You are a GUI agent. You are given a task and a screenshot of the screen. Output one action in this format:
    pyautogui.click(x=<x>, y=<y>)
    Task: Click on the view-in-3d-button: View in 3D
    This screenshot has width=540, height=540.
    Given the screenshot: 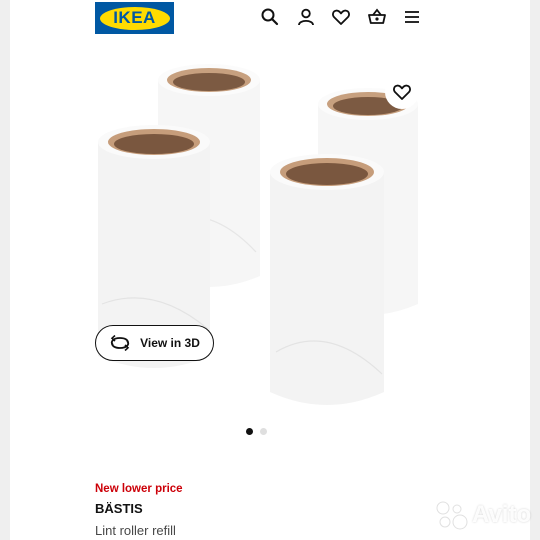 What is the action you would take?
    pyautogui.click(x=154, y=343)
    